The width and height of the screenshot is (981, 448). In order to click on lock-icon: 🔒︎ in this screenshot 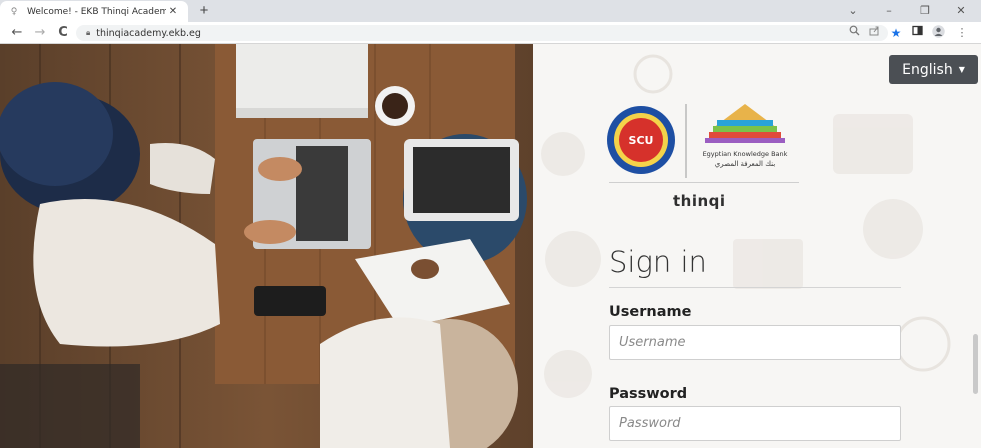, I will do `click(88, 33)`.